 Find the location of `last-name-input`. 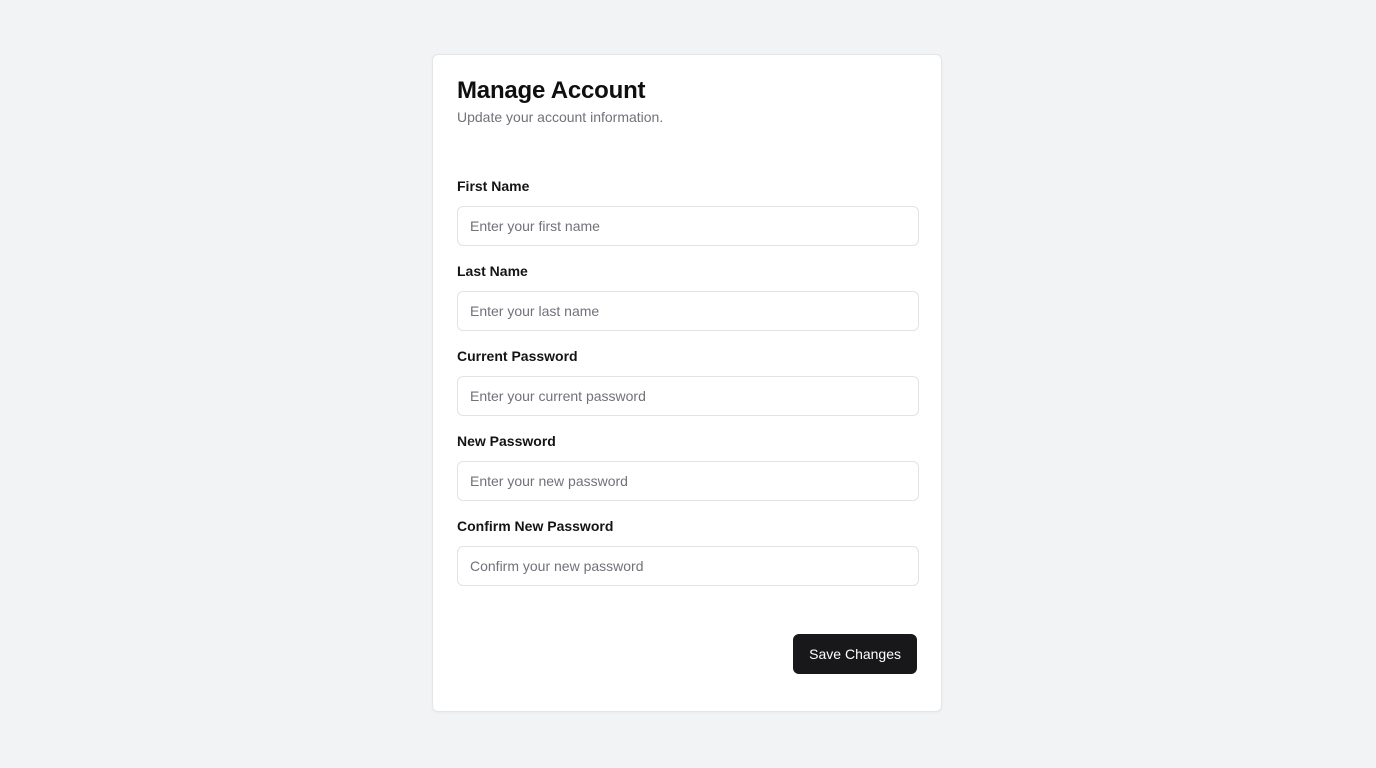

last-name-input is located at coordinates (688, 311).